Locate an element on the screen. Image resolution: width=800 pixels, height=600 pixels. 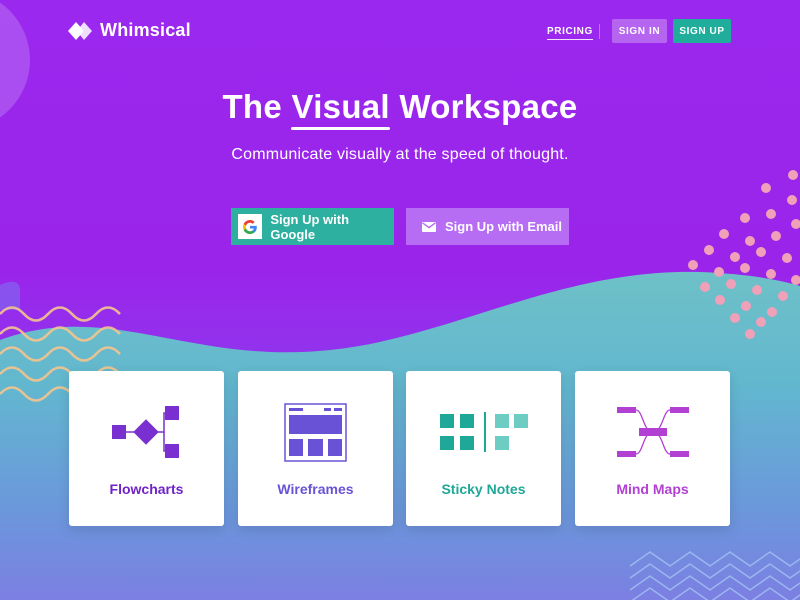
feature-label: Sticky Notes is located at coordinates (483, 489).